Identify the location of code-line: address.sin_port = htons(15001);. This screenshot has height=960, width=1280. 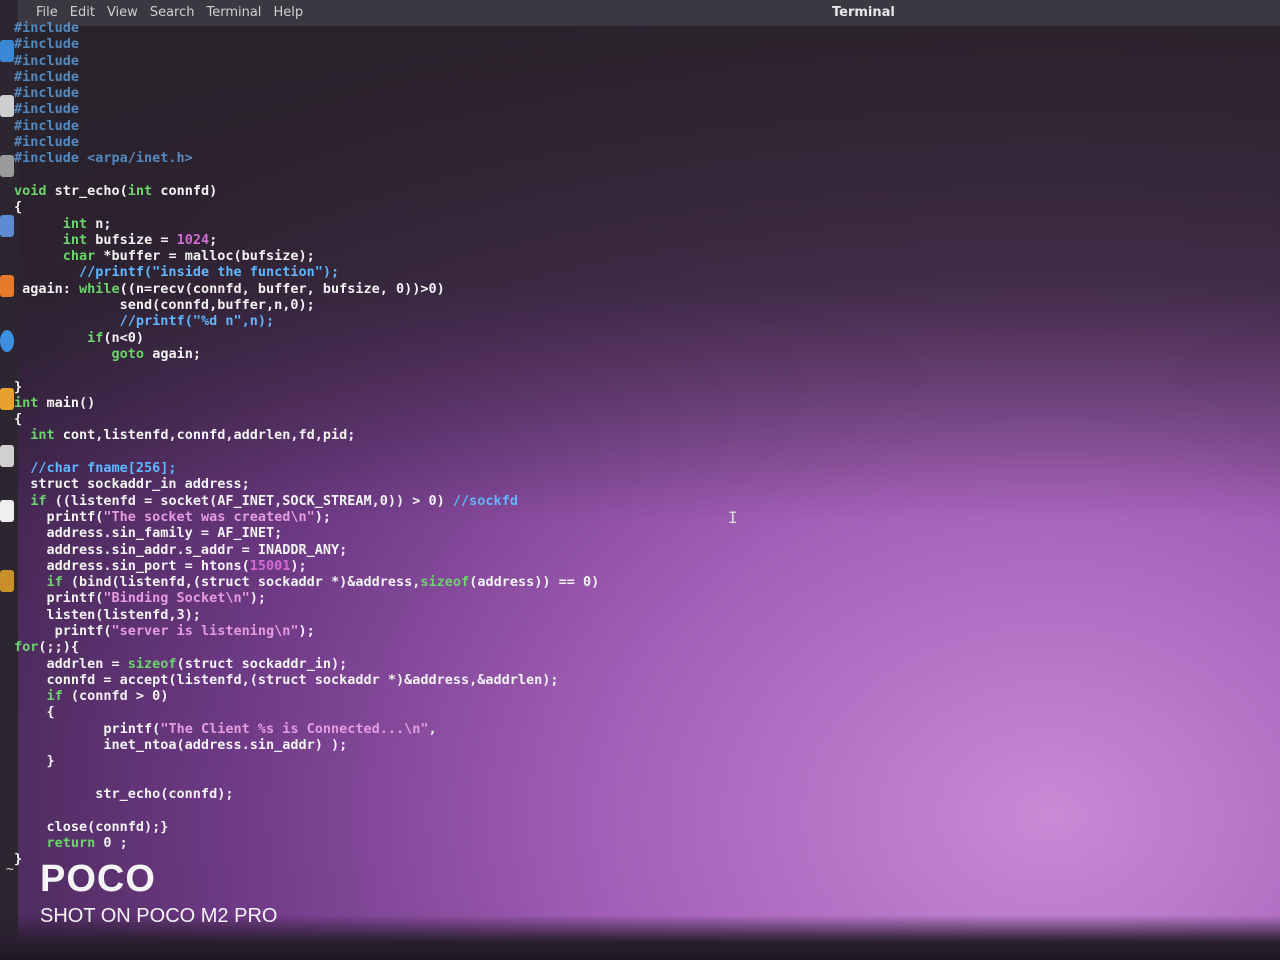
(160, 565).